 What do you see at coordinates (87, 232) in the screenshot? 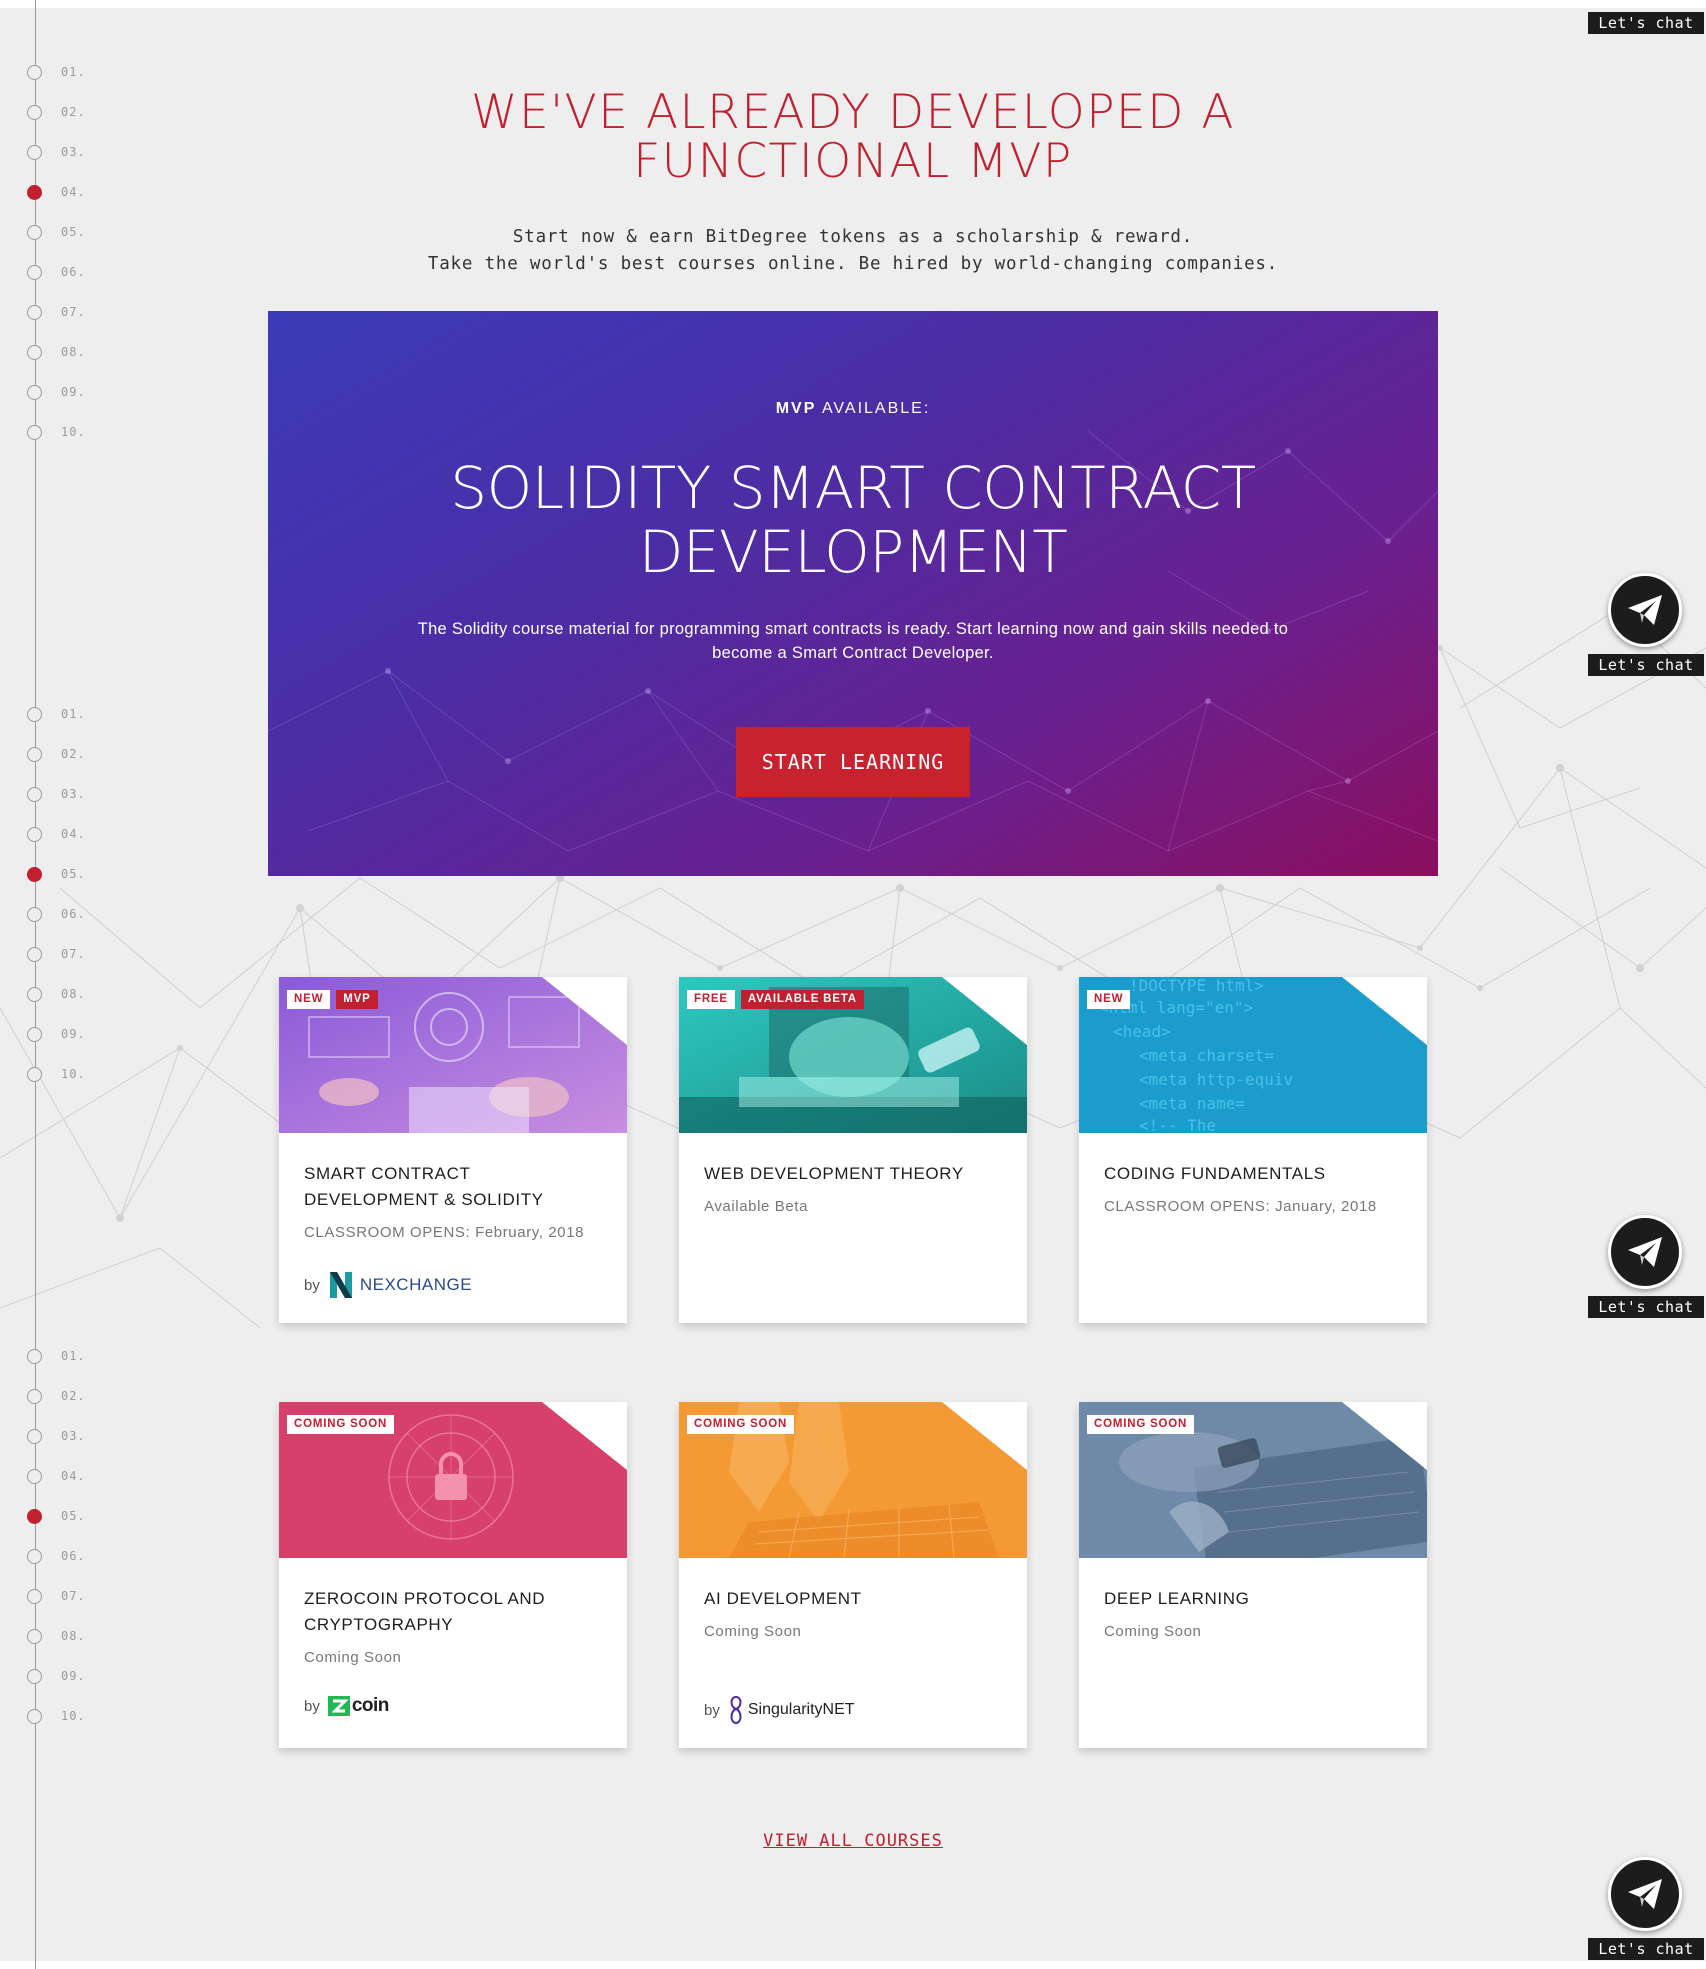
I see `section-nav-item: 05.` at bounding box center [87, 232].